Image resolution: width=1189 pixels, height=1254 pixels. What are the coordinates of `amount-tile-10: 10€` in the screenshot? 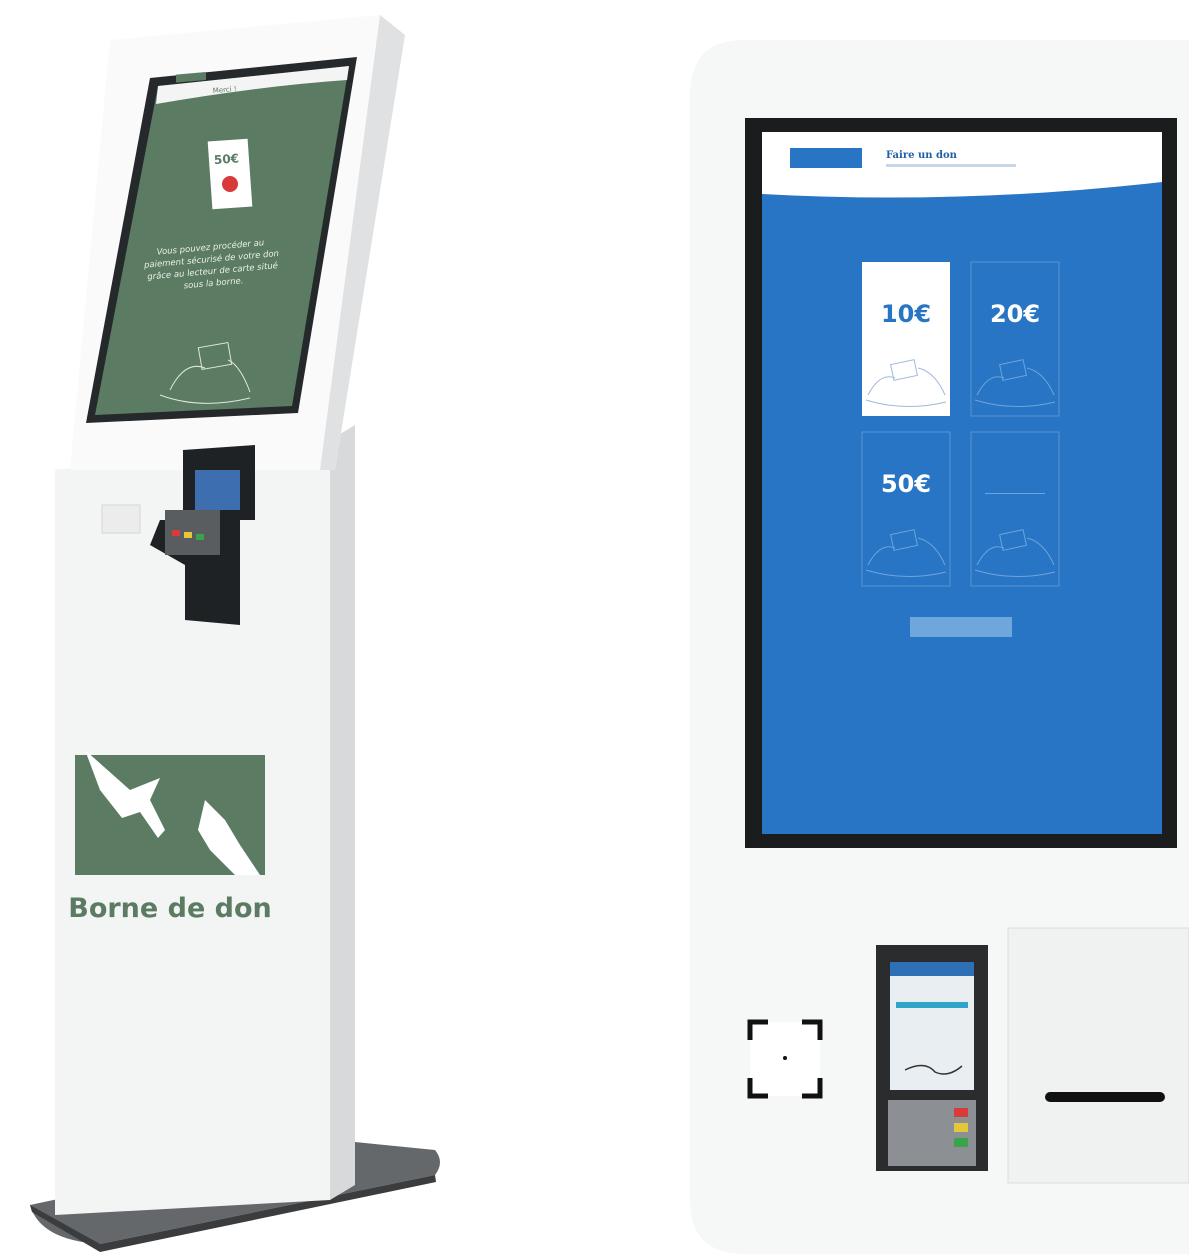 It's located at (906, 339).